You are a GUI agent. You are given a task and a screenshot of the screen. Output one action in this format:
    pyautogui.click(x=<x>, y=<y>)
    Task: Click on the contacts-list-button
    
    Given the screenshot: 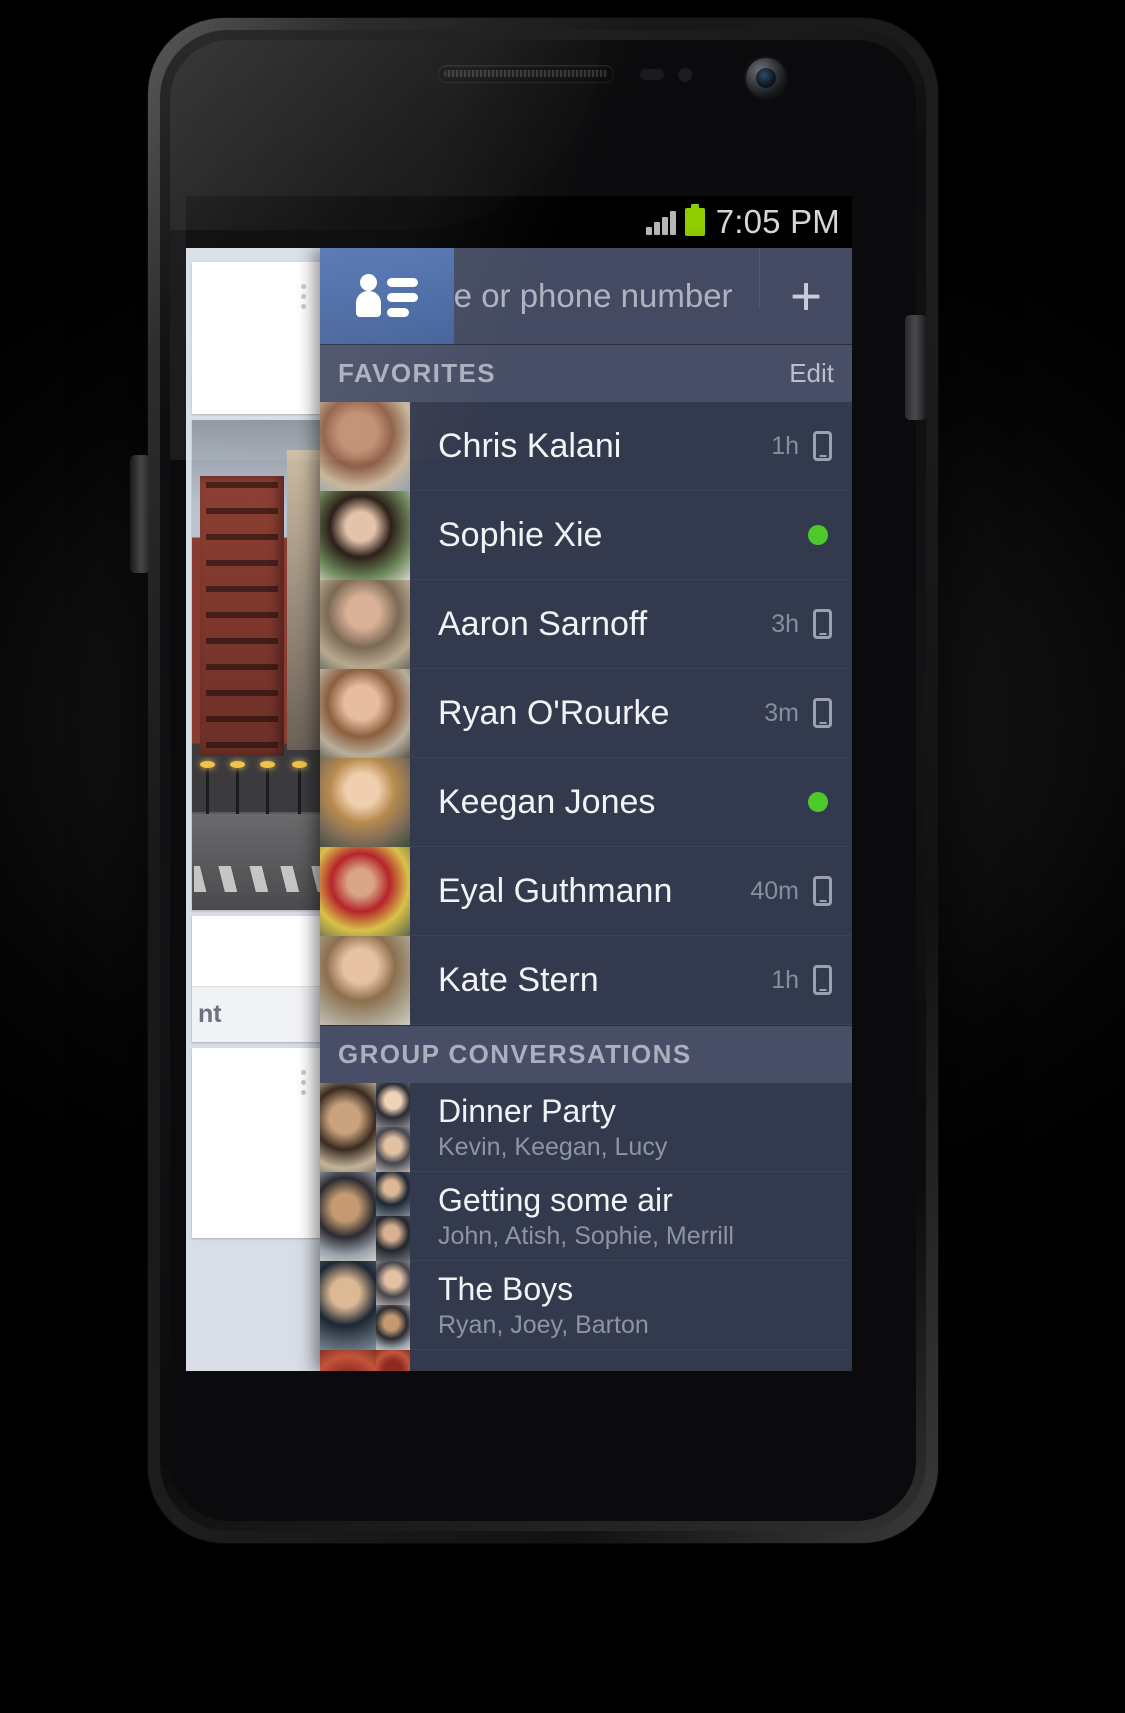 What is the action you would take?
    pyautogui.click(x=387, y=296)
    